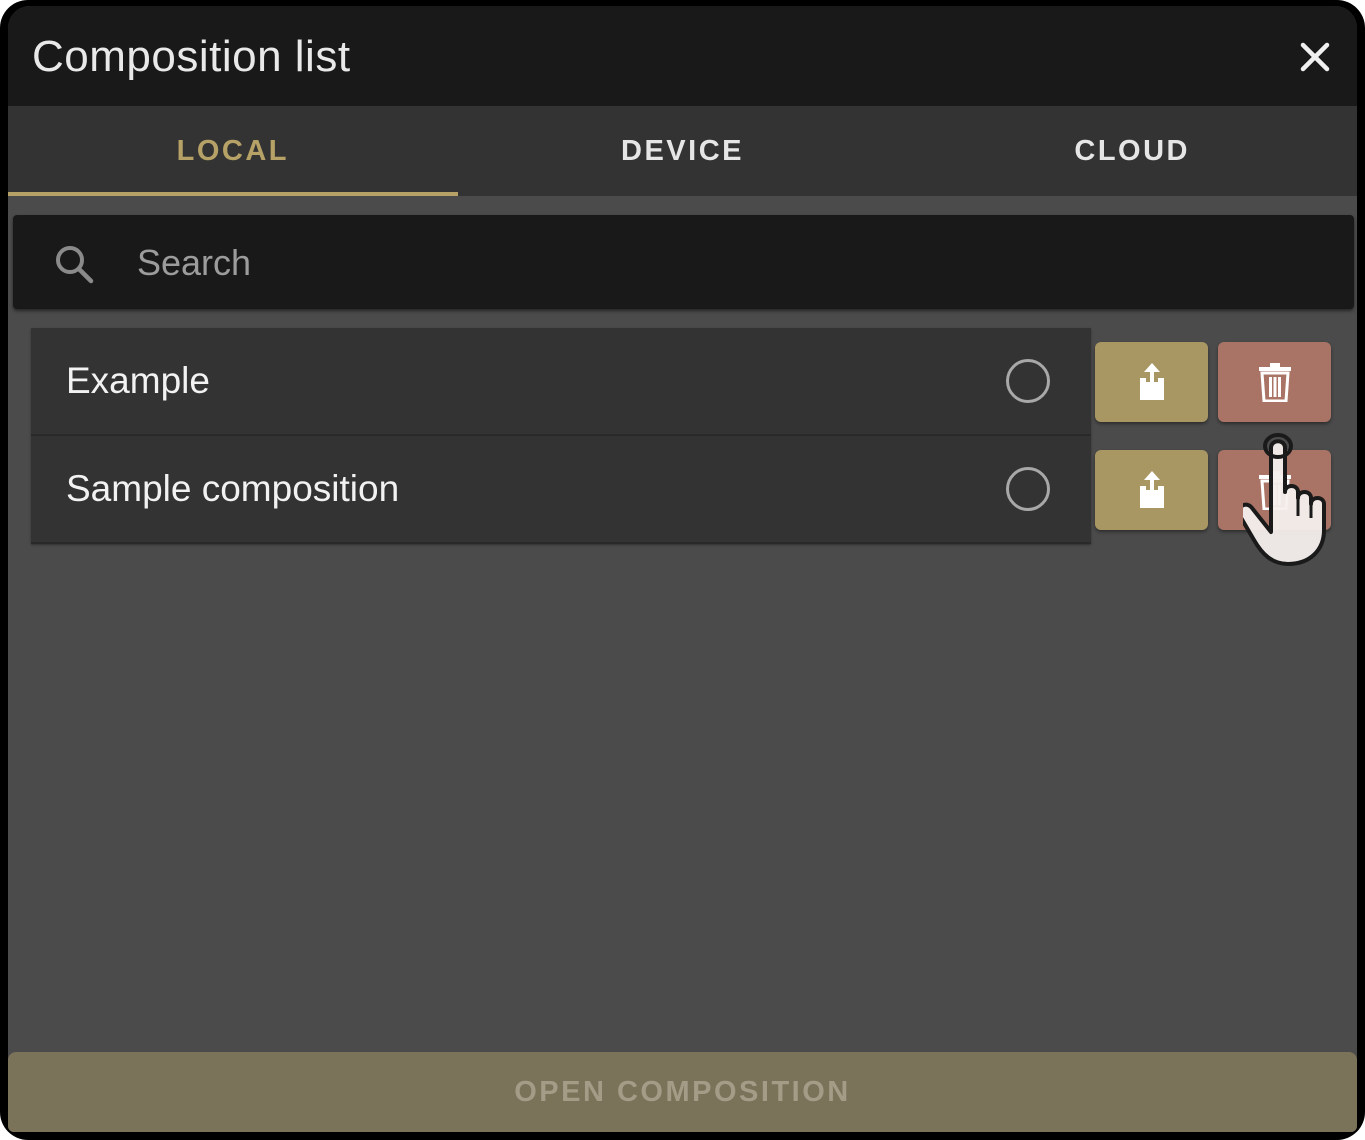  I want to click on tab-device-label: DEVICE, so click(682, 150).